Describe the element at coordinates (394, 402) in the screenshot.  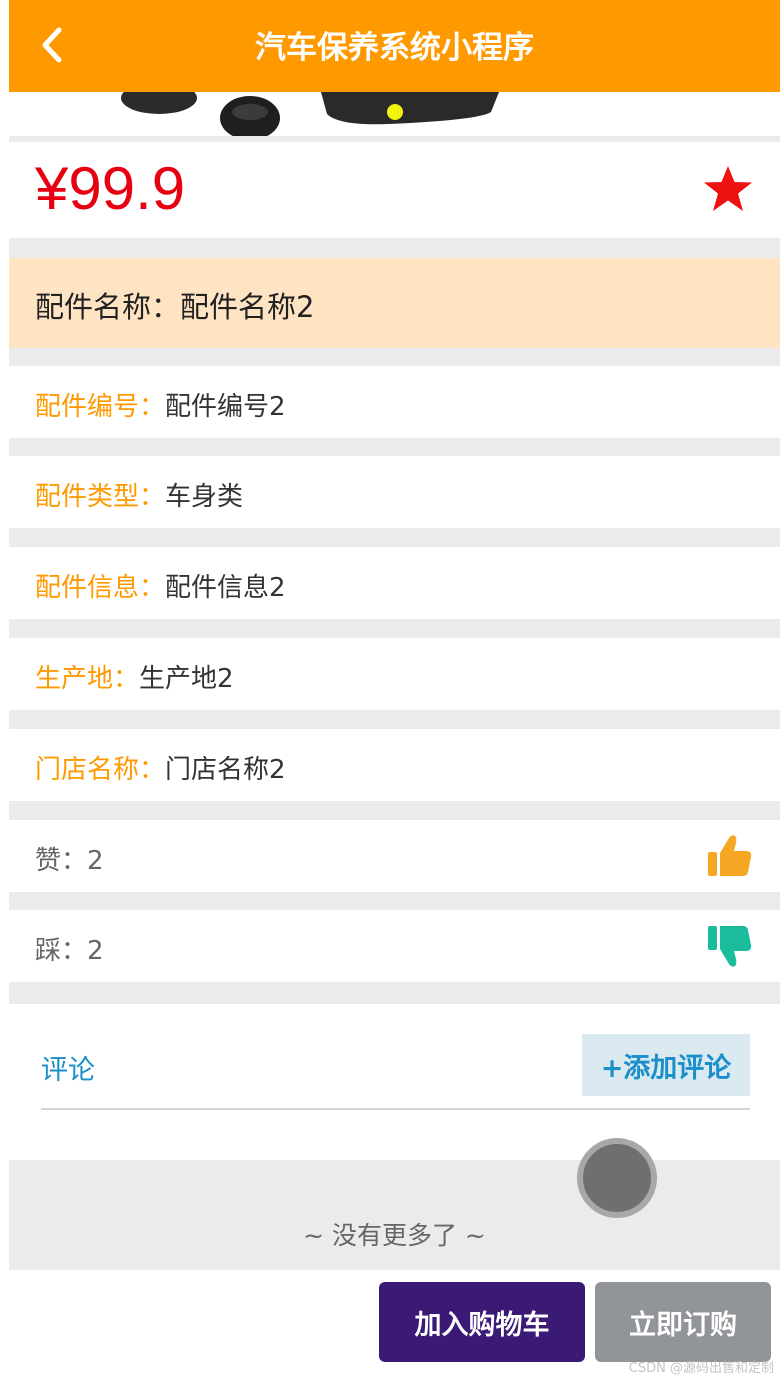
I see `detail-row-part-number: 配件编号：配件编号2` at that location.